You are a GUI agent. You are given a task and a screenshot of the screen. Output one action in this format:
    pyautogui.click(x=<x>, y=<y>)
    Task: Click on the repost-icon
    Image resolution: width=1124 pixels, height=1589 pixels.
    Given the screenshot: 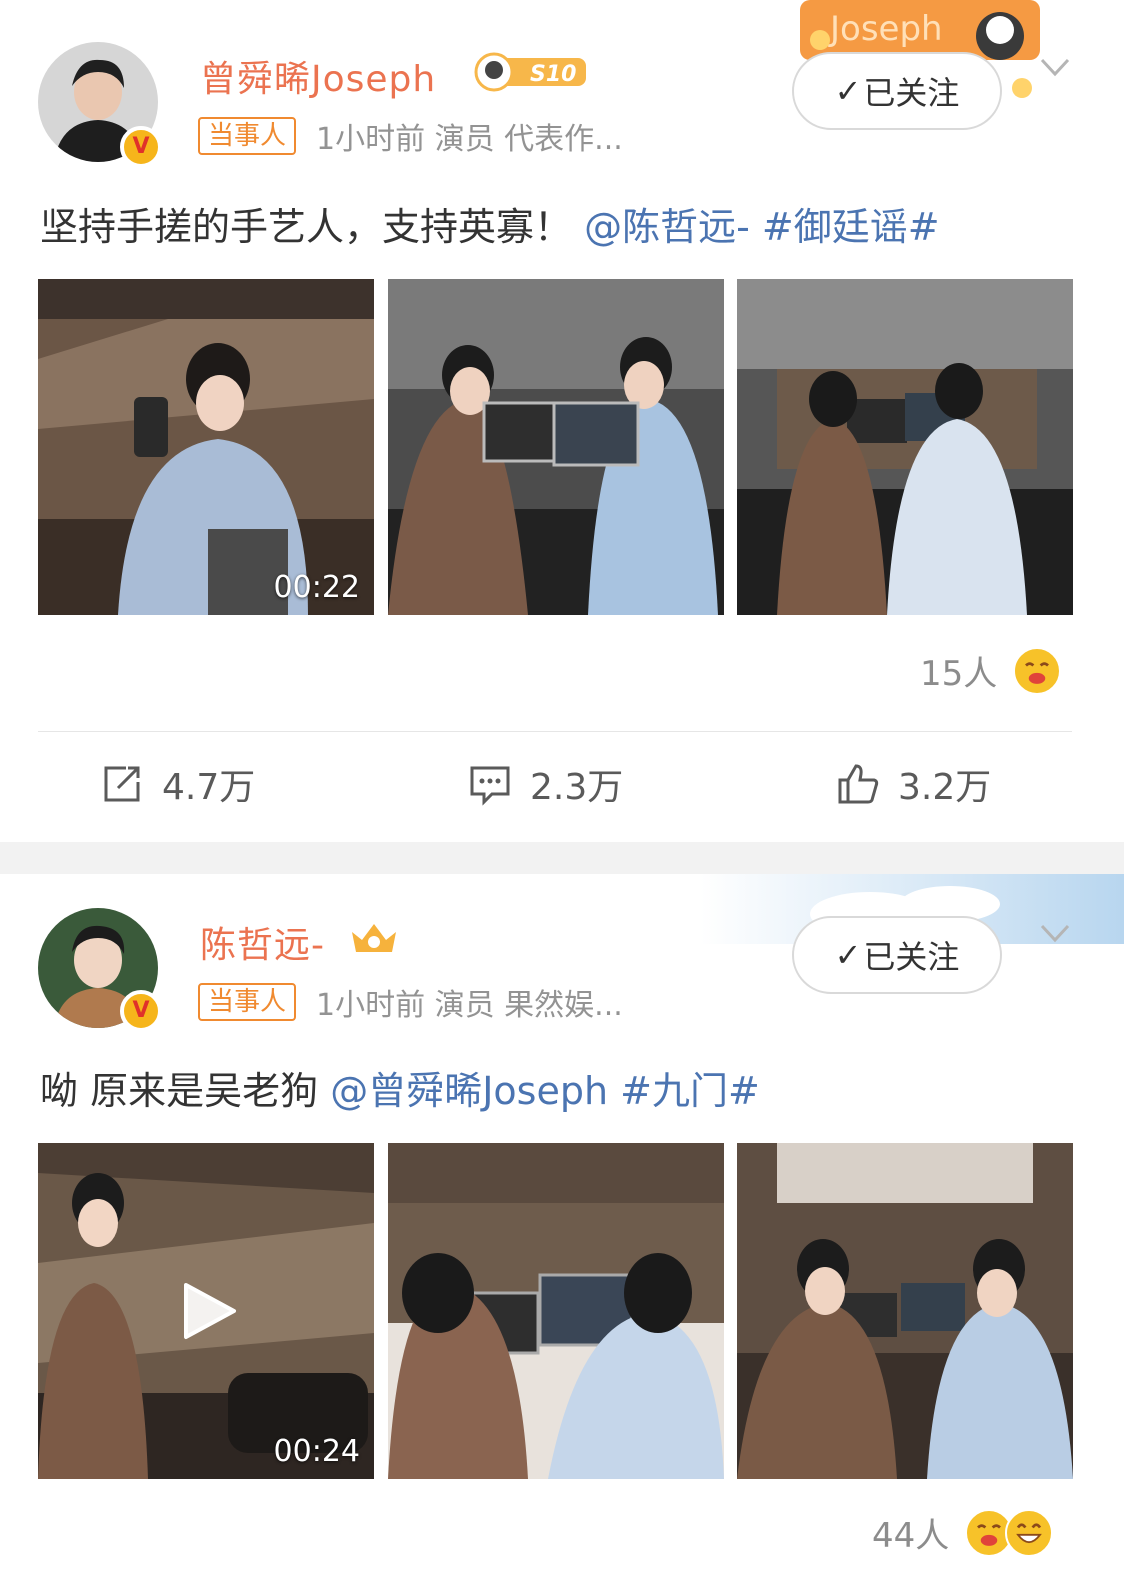 What is the action you would take?
    pyautogui.click(x=122, y=784)
    